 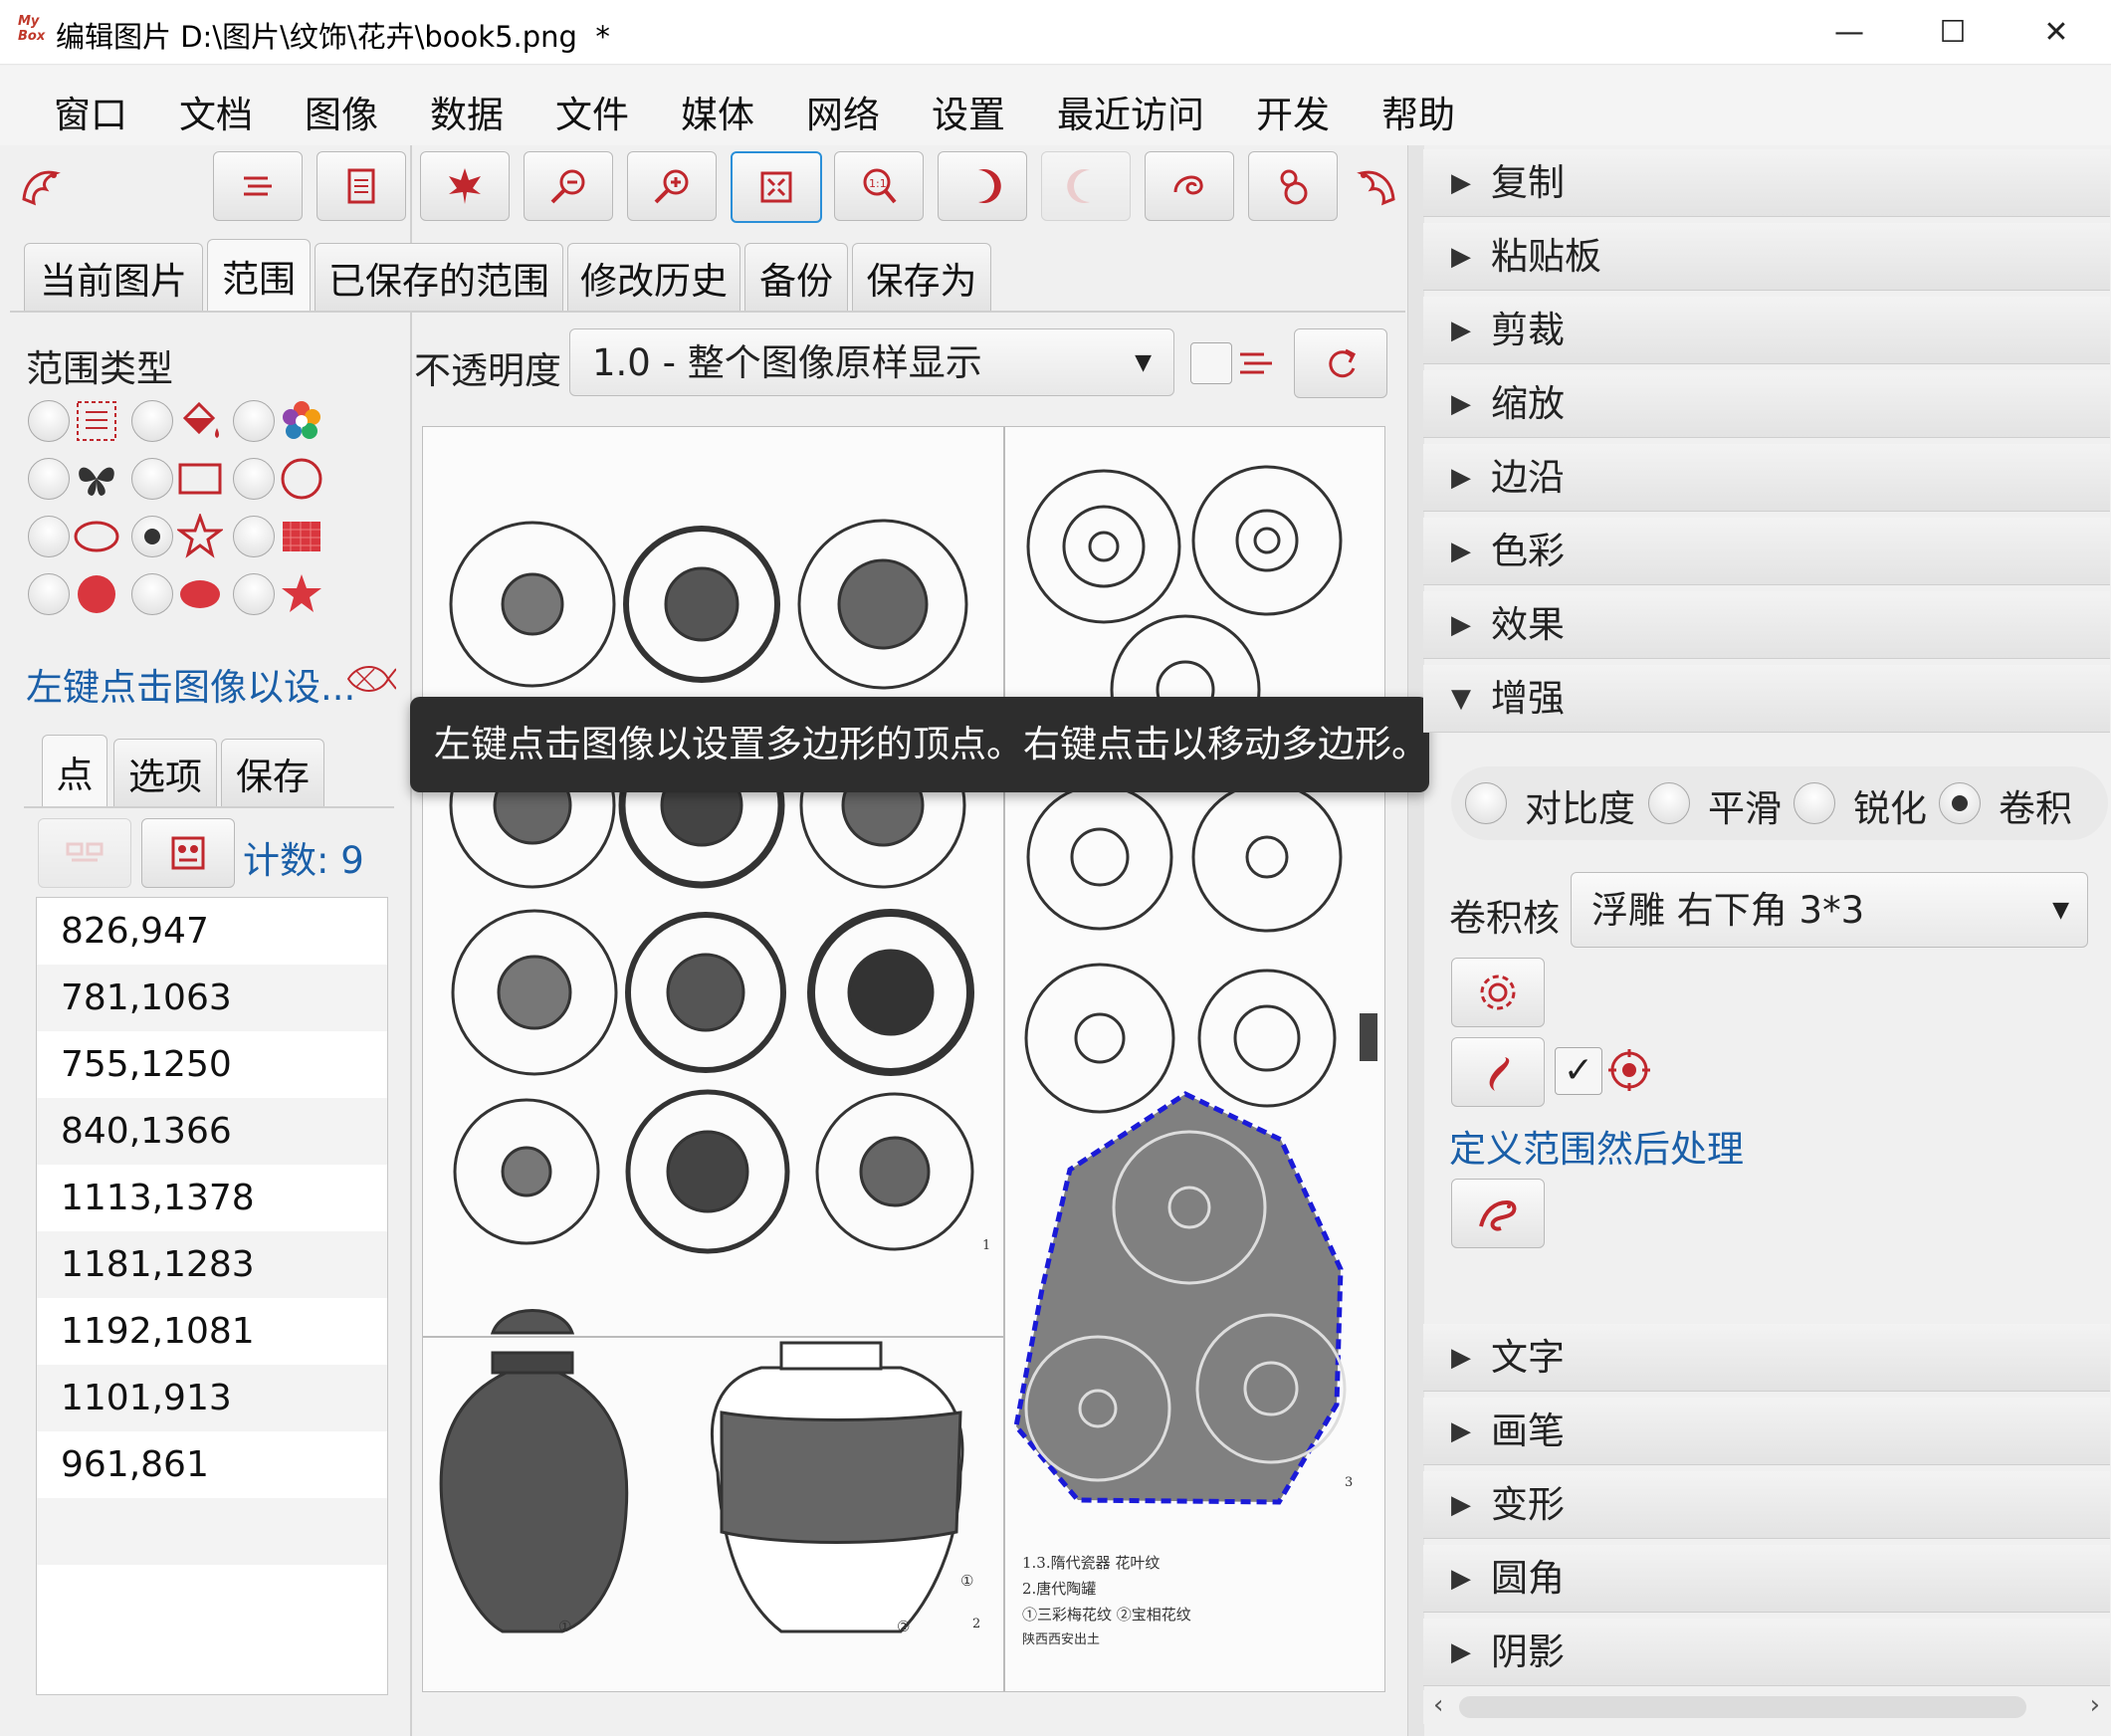 What do you see at coordinates (1438, 1705) in the screenshot?
I see `scroll-left-icon: ‹` at bounding box center [1438, 1705].